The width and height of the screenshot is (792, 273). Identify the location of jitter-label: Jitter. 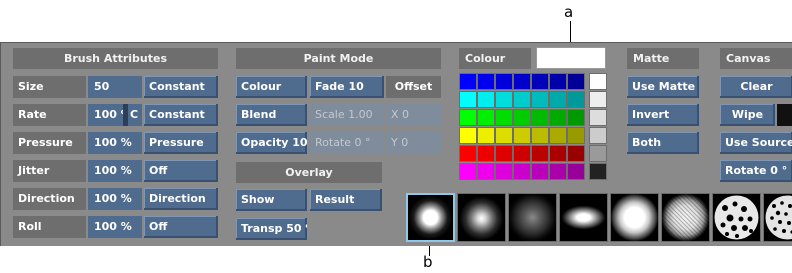
(49, 171).